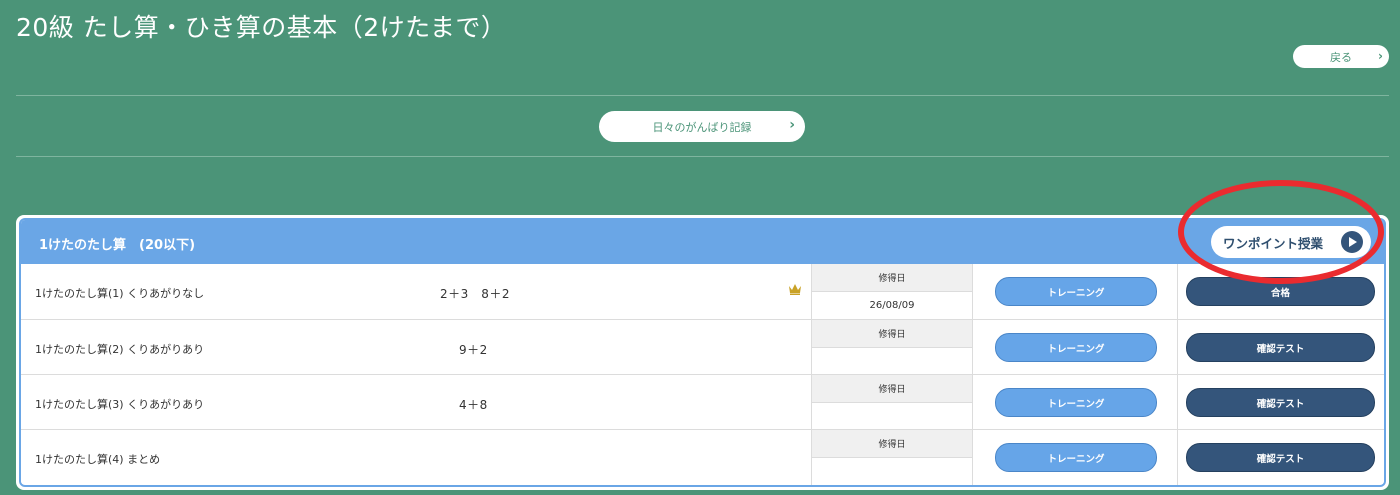  What do you see at coordinates (98, 459) in the screenshot?
I see `lesson-name: 1けたのたし算(4) まとめ` at bounding box center [98, 459].